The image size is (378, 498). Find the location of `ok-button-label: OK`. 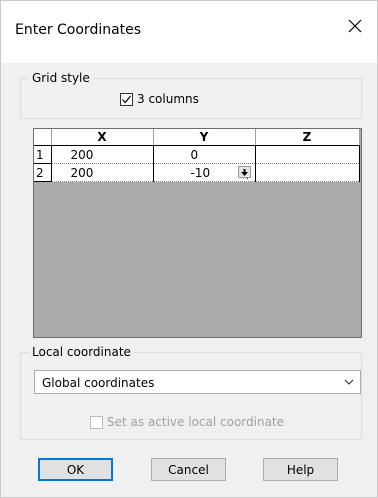

ok-button-label: OK is located at coordinates (75, 469).